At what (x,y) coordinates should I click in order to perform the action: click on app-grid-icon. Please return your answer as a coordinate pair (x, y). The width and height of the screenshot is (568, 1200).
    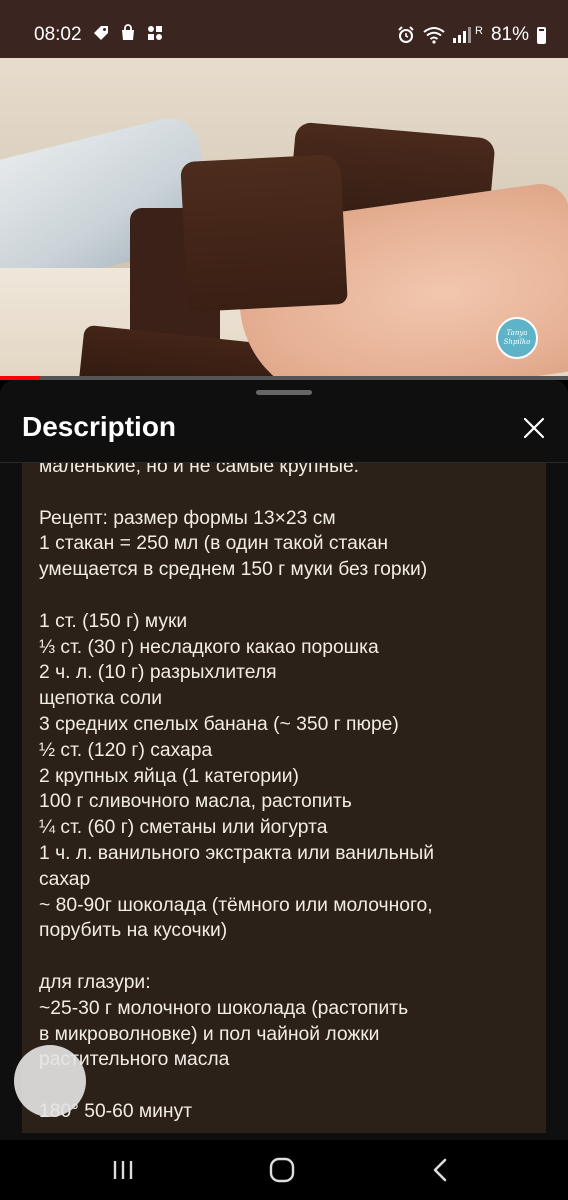
    Looking at the image, I should click on (155, 33).